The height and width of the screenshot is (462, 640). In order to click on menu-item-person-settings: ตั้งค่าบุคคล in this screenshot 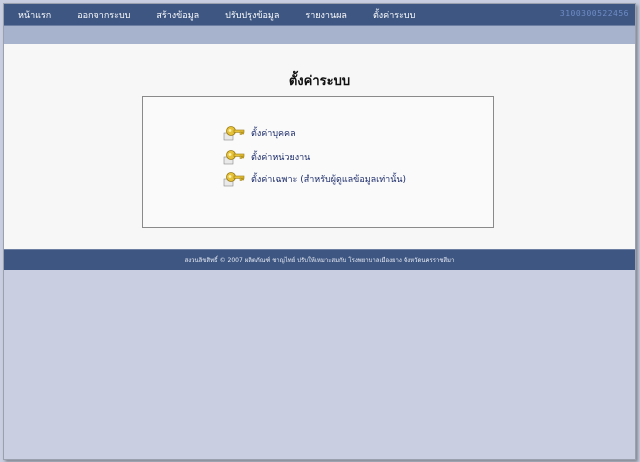, I will do `click(259, 133)`.